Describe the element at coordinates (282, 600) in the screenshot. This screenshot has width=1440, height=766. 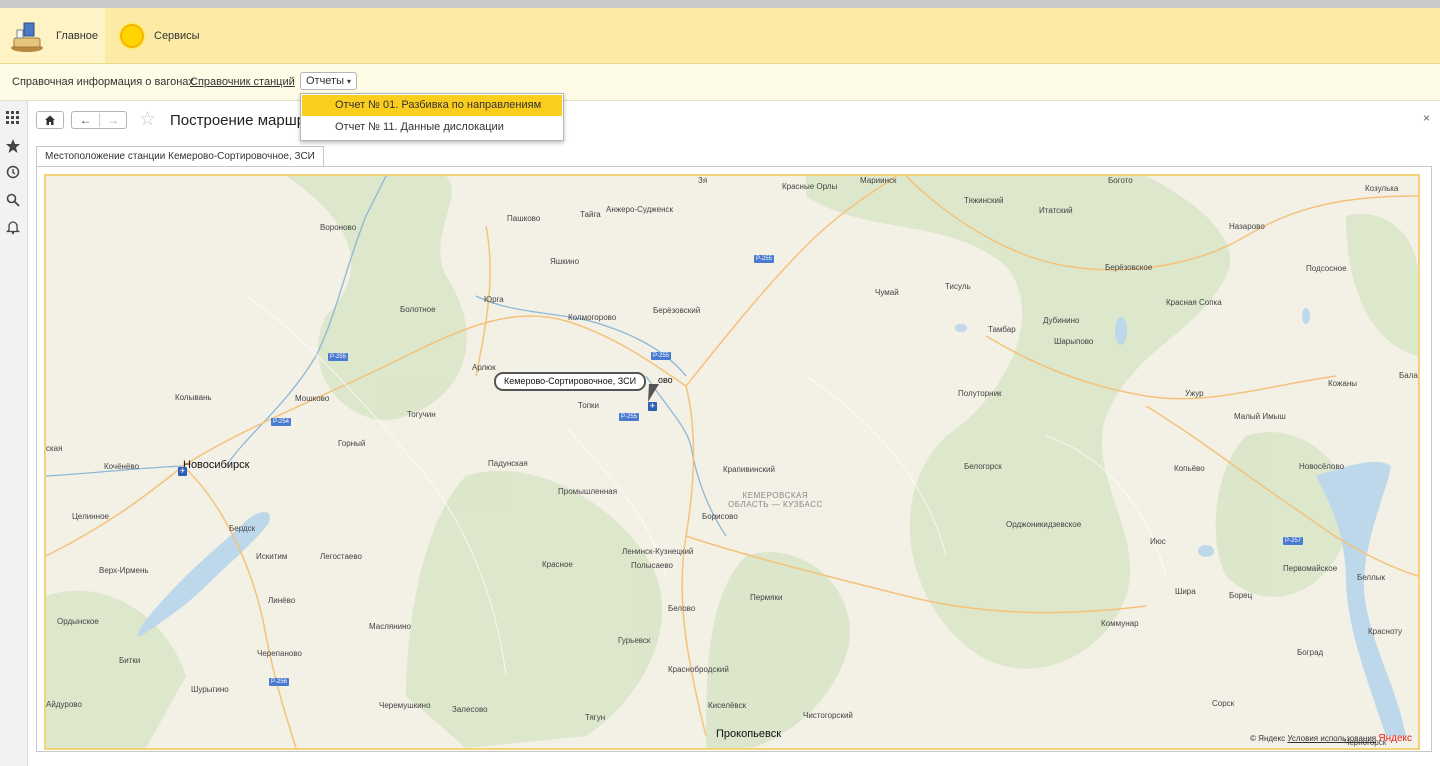
I see `map-place-label: Линёво` at that location.